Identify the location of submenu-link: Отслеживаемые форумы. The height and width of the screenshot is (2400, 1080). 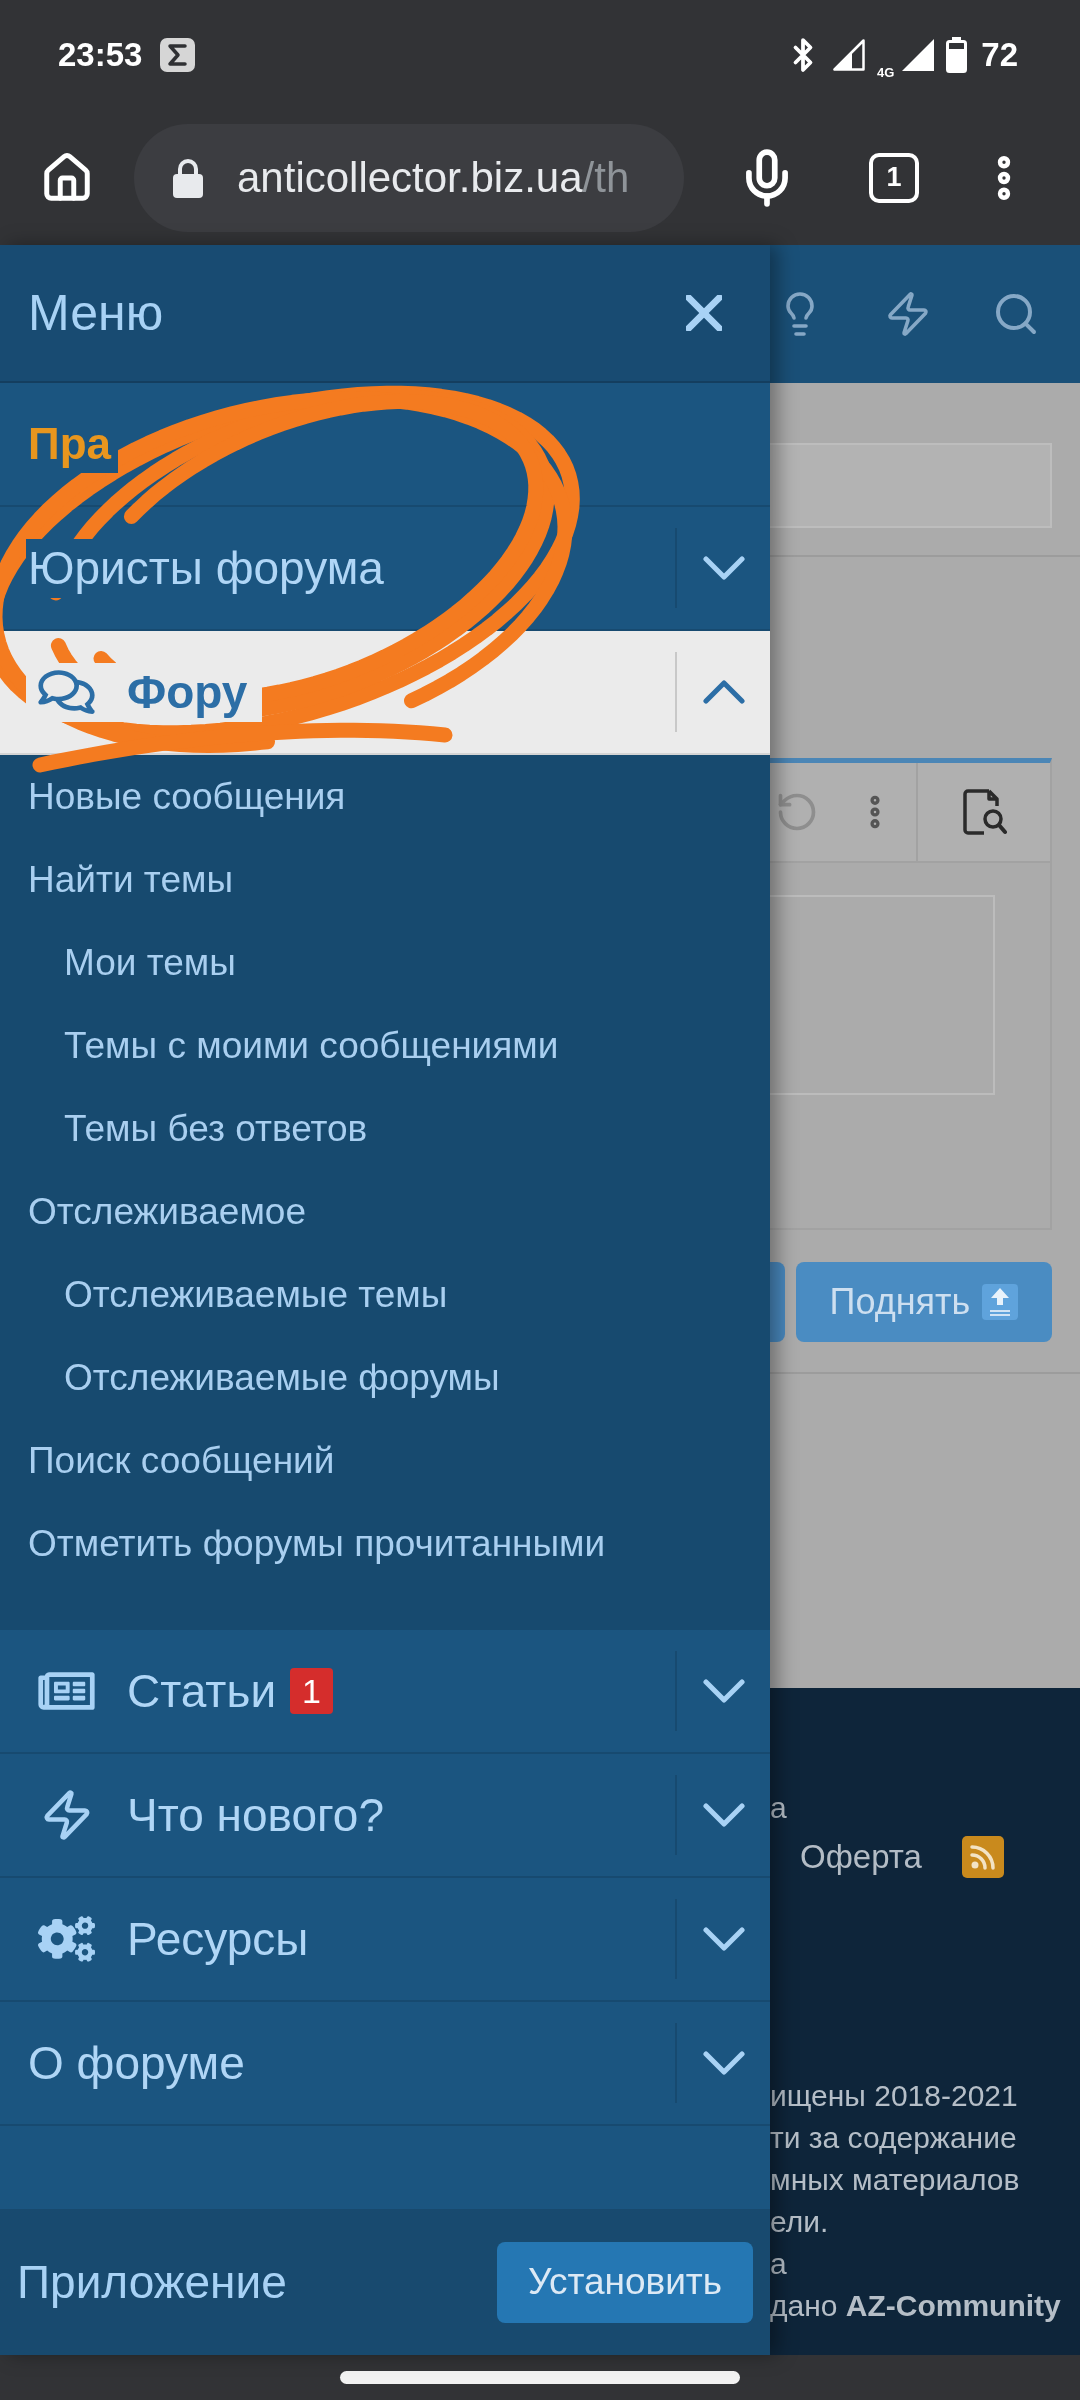
(282, 1377).